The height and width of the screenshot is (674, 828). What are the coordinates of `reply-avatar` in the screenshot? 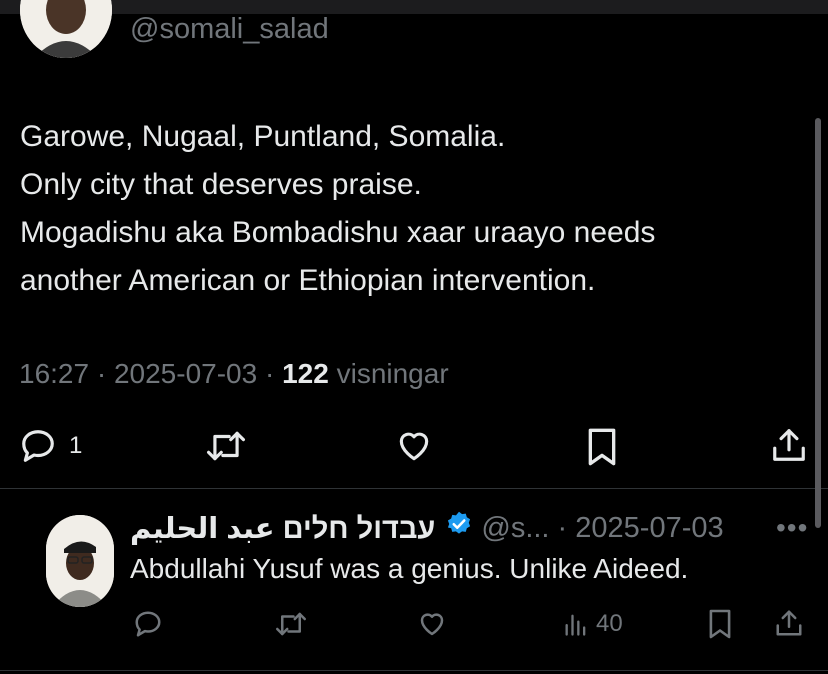 It's located at (80, 561).